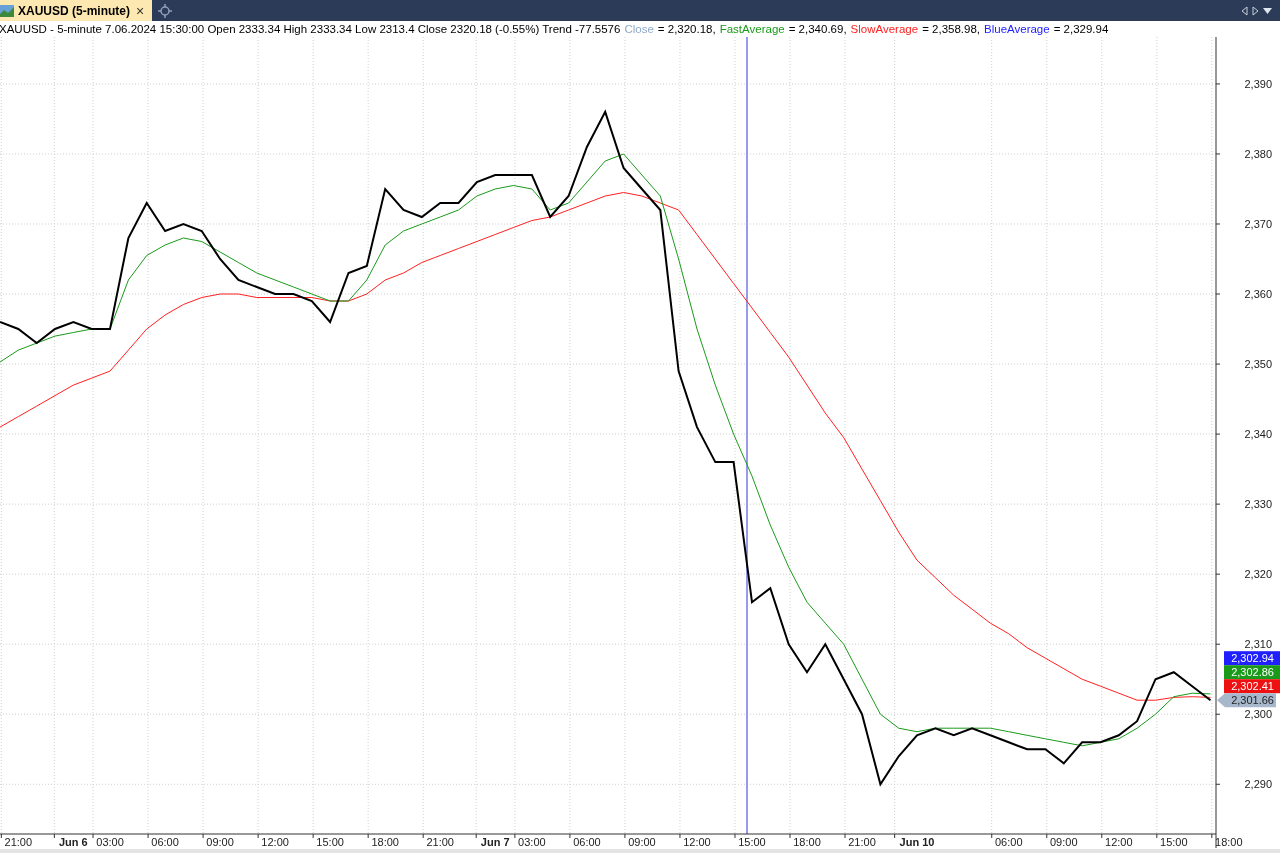  What do you see at coordinates (1252, 658) in the screenshot?
I see `price-tag: 2,302.94` at bounding box center [1252, 658].